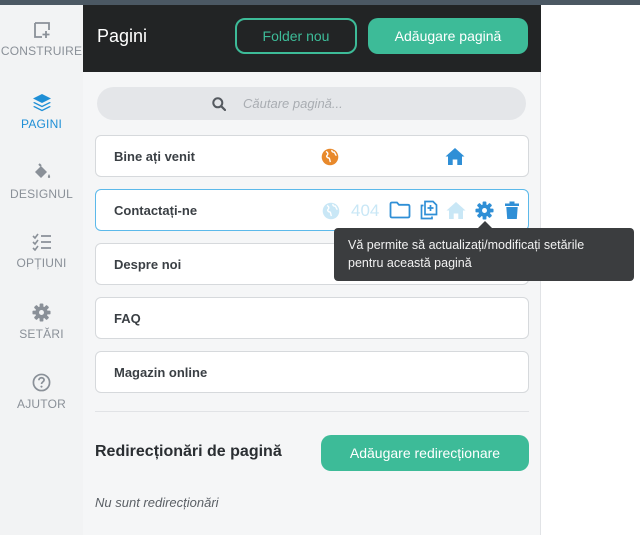  What do you see at coordinates (373, 103) in the screenshot?
I see `search-input` at bounding box center [373, 103].